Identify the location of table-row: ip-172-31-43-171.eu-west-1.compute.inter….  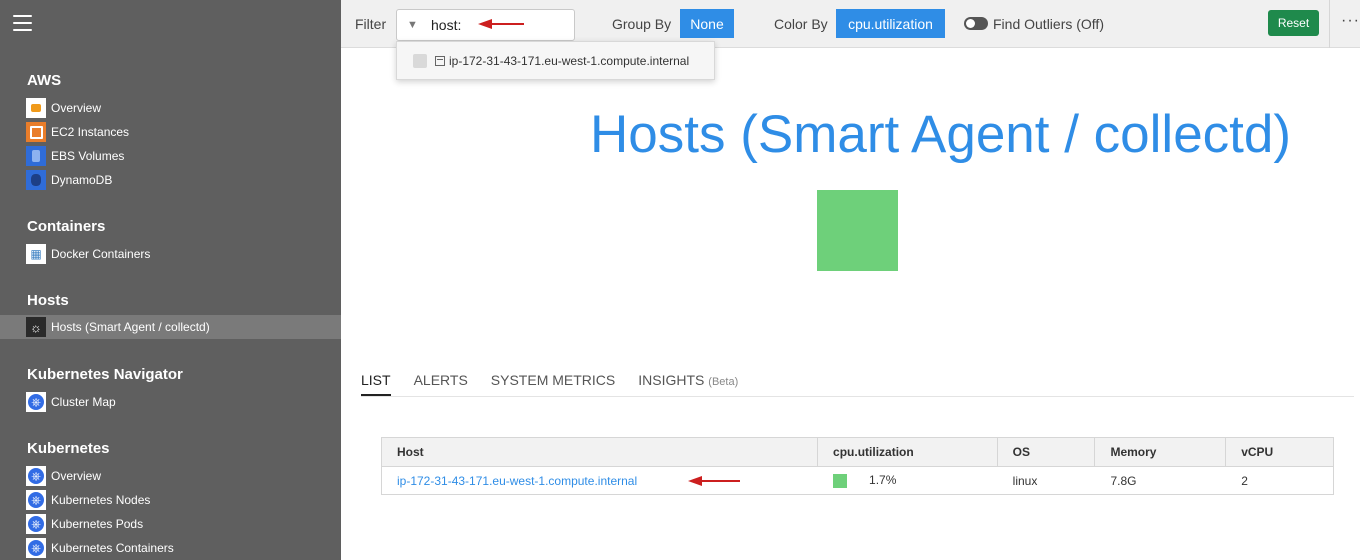
(857, 480).